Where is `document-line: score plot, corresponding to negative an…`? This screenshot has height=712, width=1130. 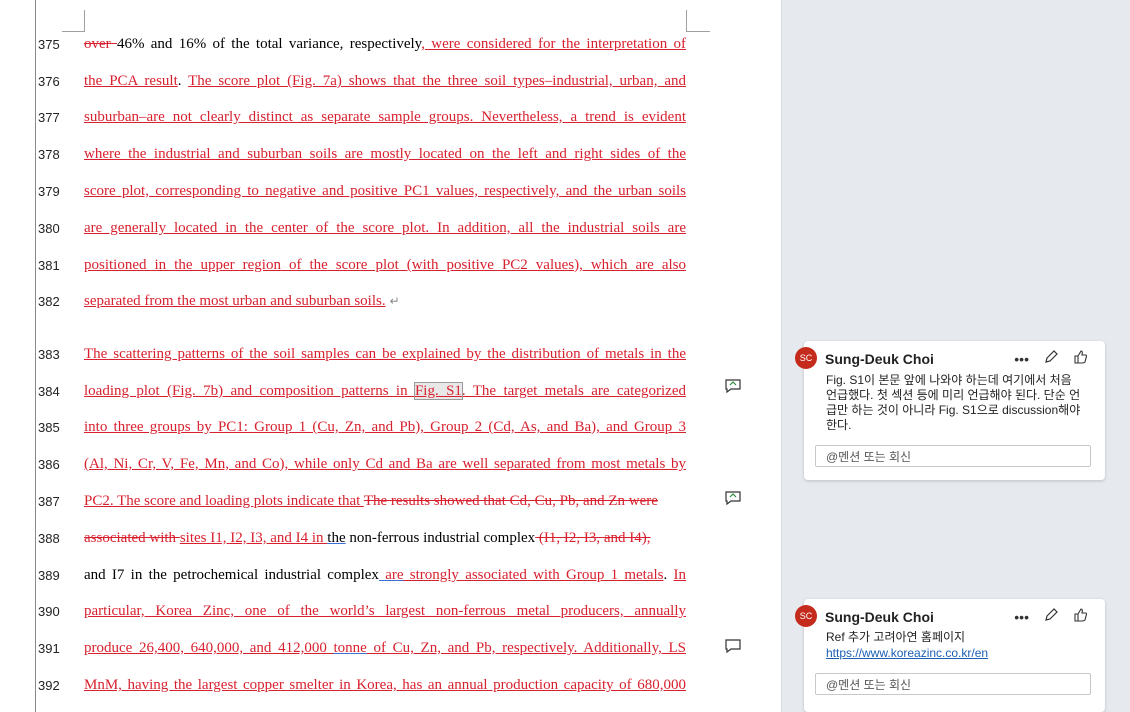
document-line: score plot, corresponding to negative an… is located at coordinates (385, 191).